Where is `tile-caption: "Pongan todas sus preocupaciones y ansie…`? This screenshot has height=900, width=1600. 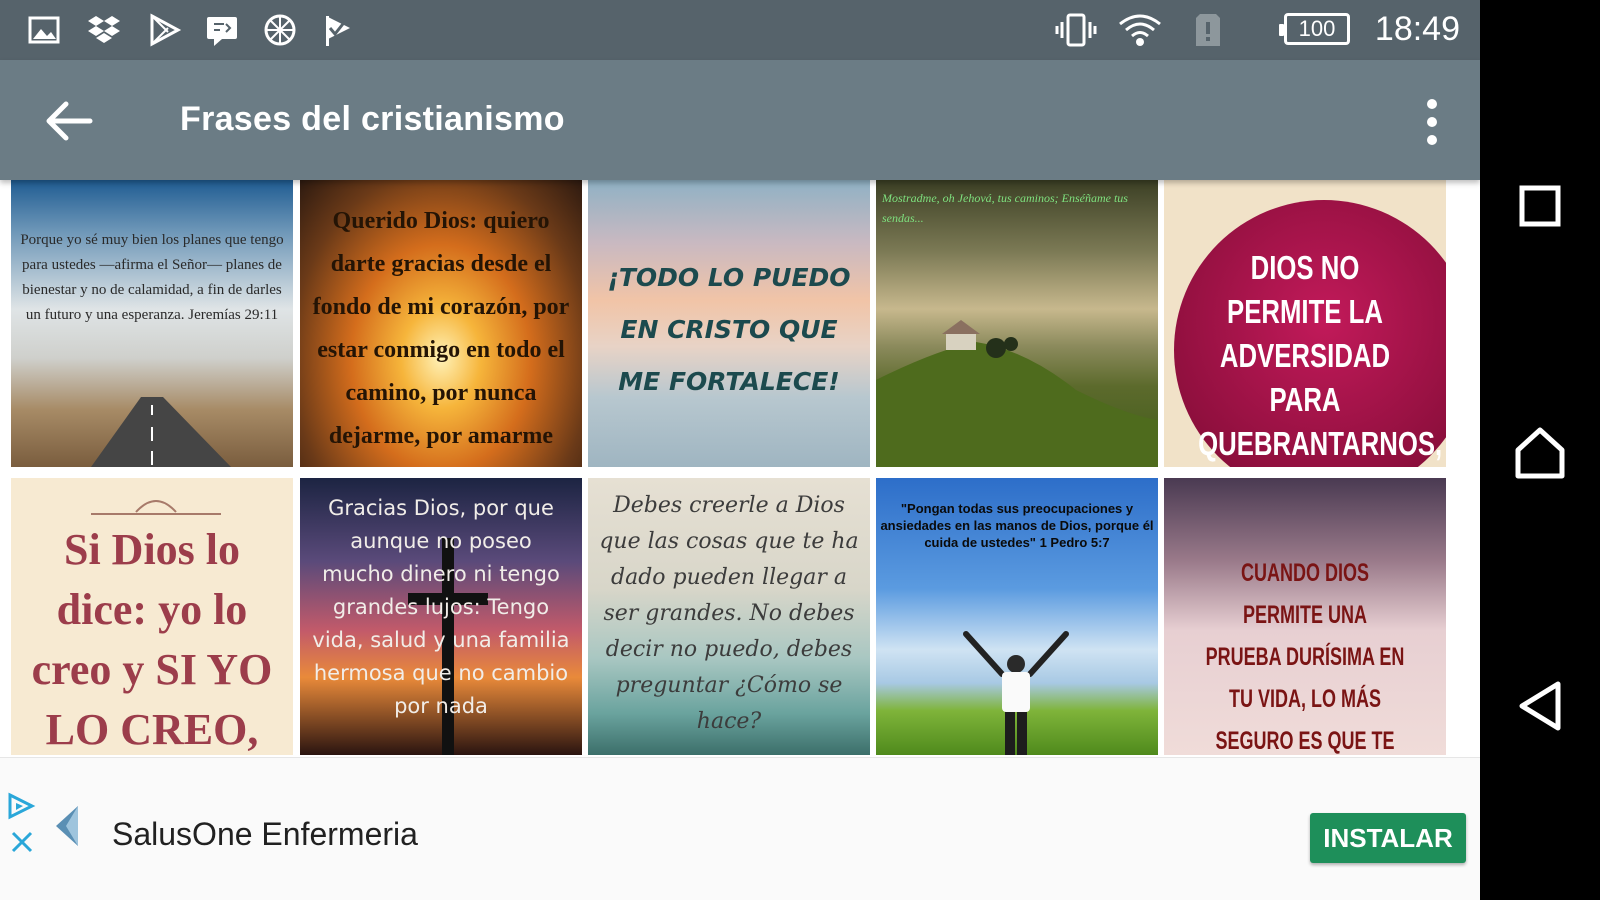 tile-caption: "Pongan todas sus preocupaciones y ansie… is located at coordinates (1017, 525).